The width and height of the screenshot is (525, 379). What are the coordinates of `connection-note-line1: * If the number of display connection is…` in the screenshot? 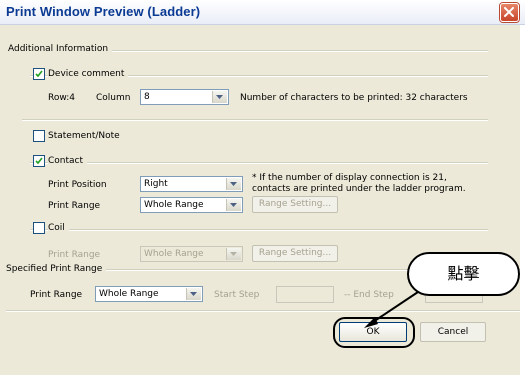 It's located at (349, 178).